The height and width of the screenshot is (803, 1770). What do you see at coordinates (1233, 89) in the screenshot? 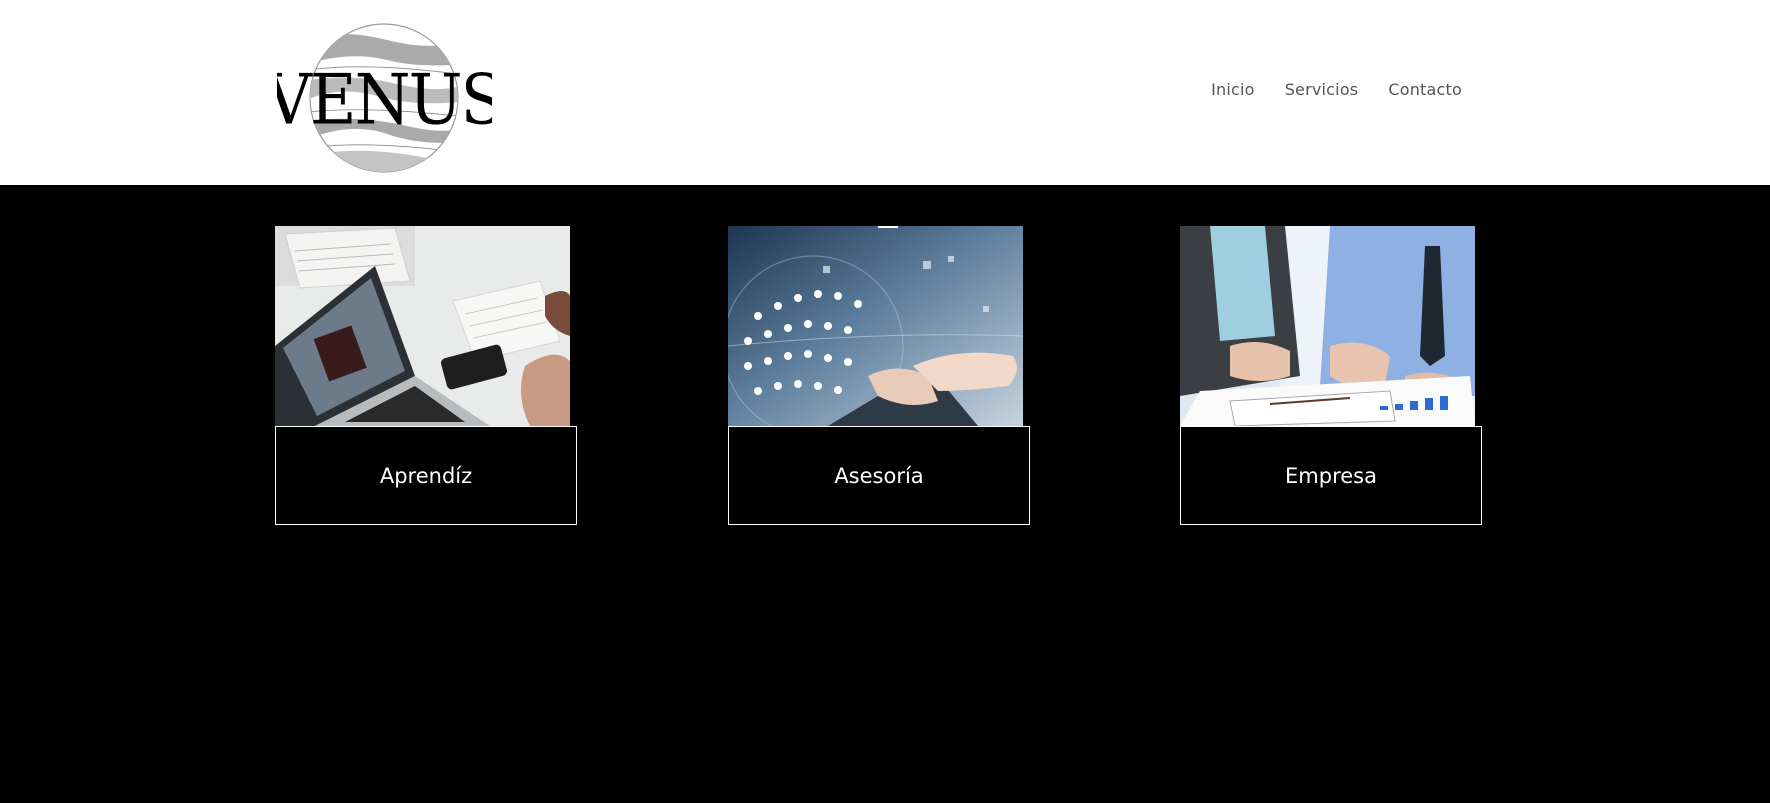
I see `nav-link-inicio: Inicio` at bounding box center [1233, 89].